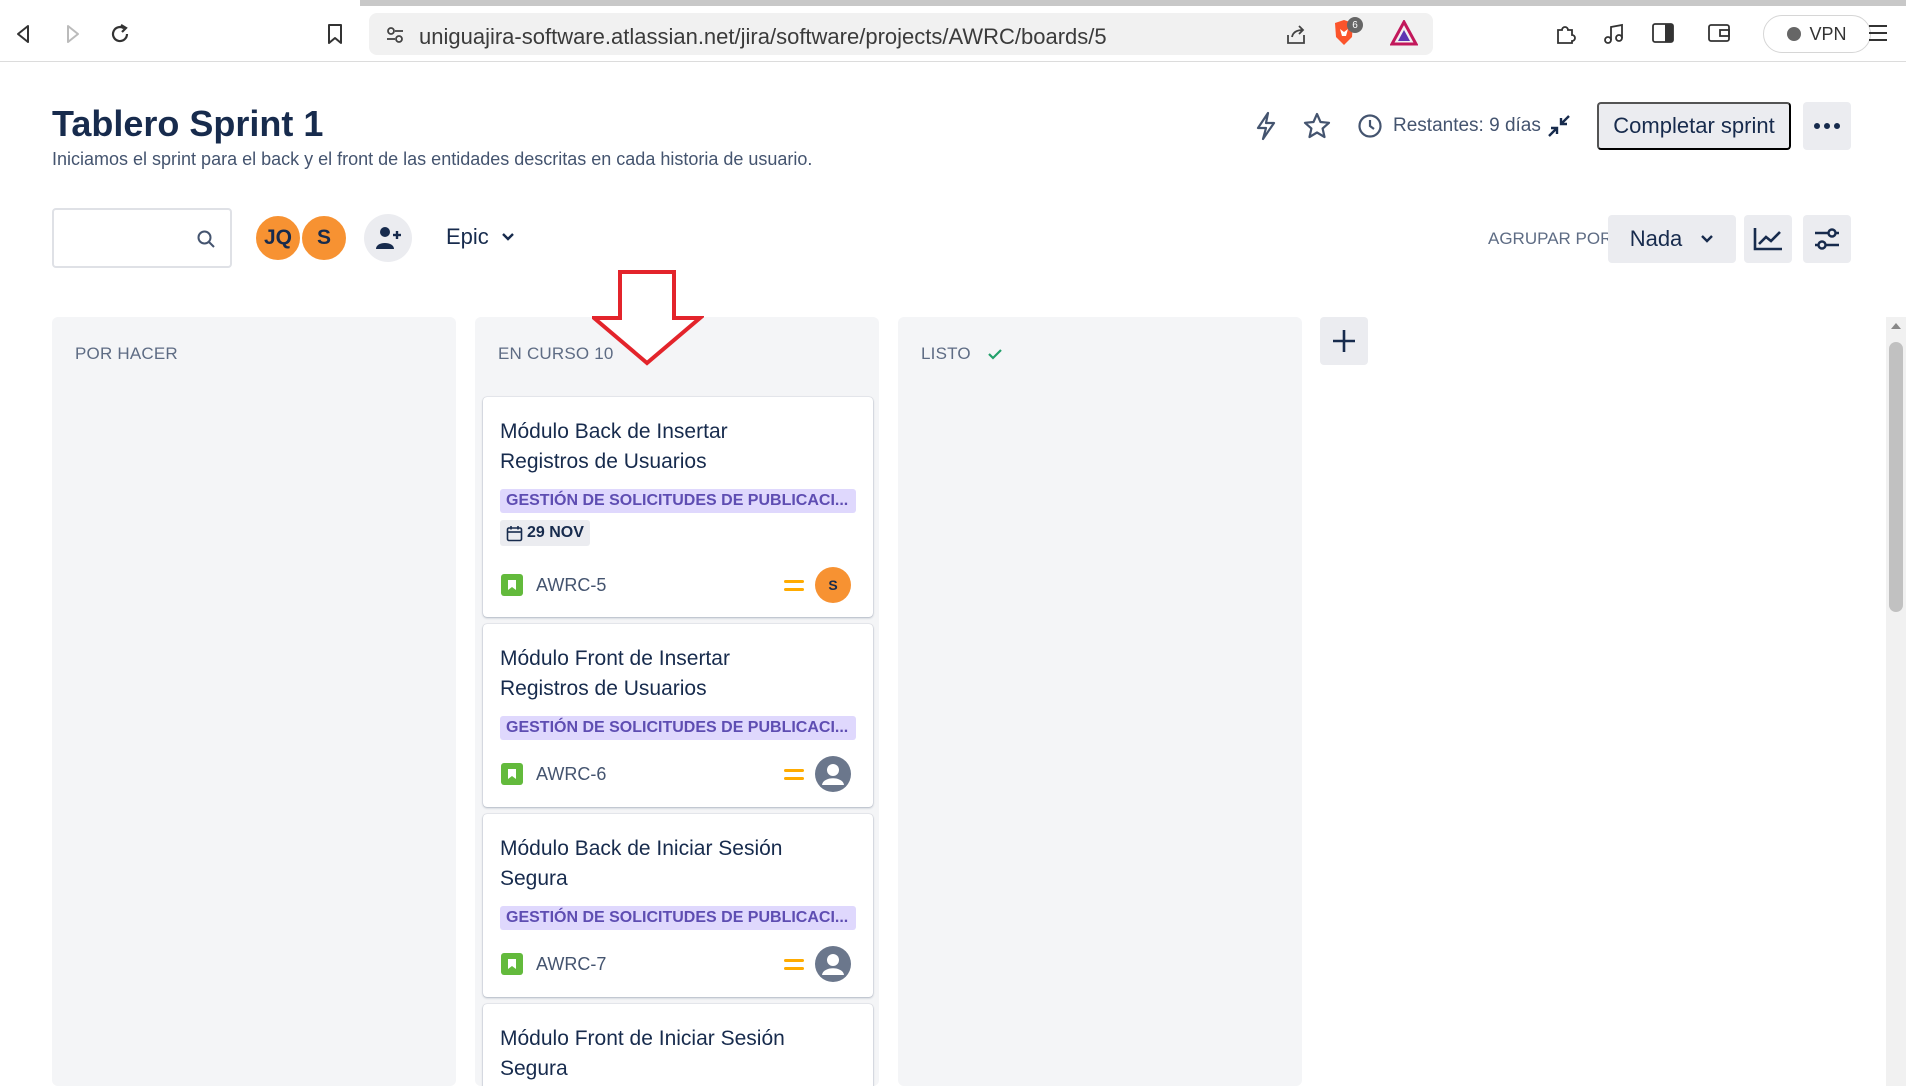  Describe the element at coordinates (467, 236) in the screenshot. I see `epic-filter-label: Epic` at that location.